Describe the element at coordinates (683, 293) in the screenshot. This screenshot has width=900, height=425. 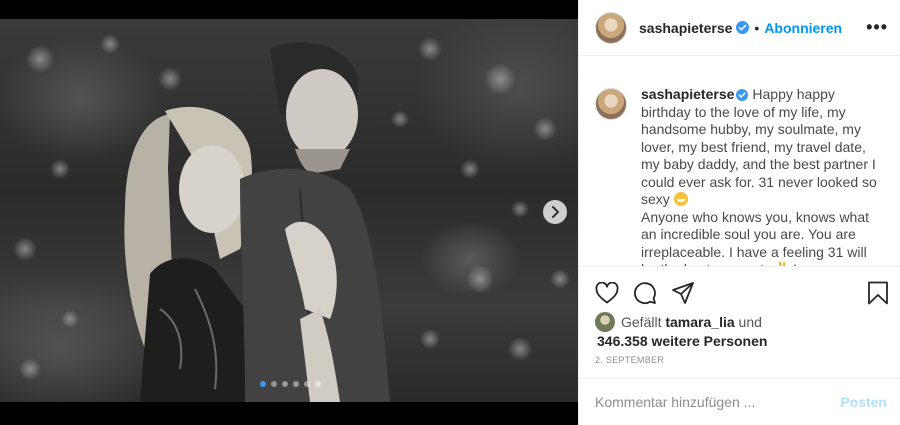
I see `share-icon` at that location.